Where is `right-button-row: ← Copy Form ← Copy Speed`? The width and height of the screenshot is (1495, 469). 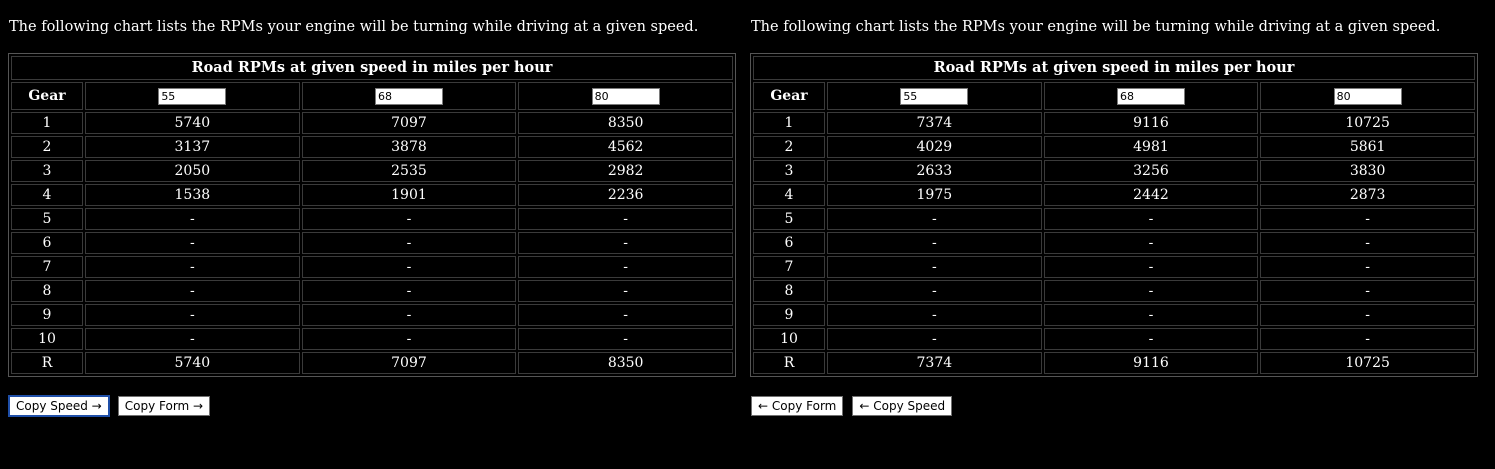
right-button-row: ← Copy Form ← Copy Speed is located at coordinates (852, 406).